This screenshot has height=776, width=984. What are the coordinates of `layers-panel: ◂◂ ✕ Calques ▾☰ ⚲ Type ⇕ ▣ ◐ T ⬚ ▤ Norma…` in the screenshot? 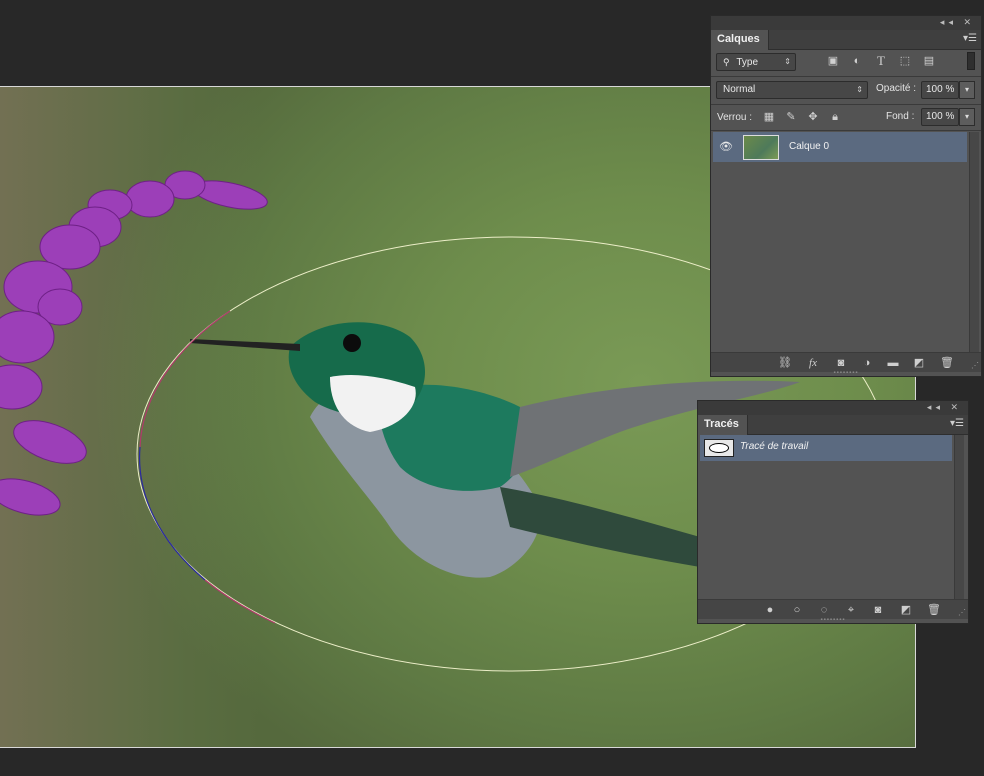 It's located at (846, 196).